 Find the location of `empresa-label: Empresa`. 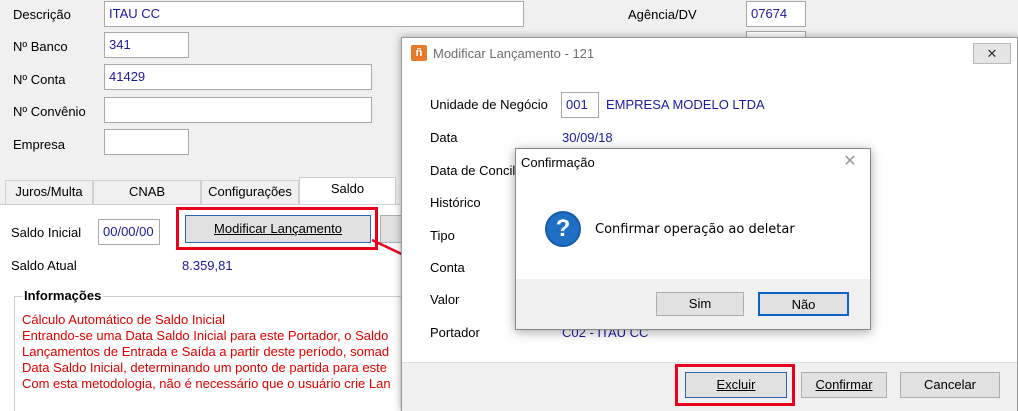

empresa-label: Empresa is located at coordinates (39, 144).